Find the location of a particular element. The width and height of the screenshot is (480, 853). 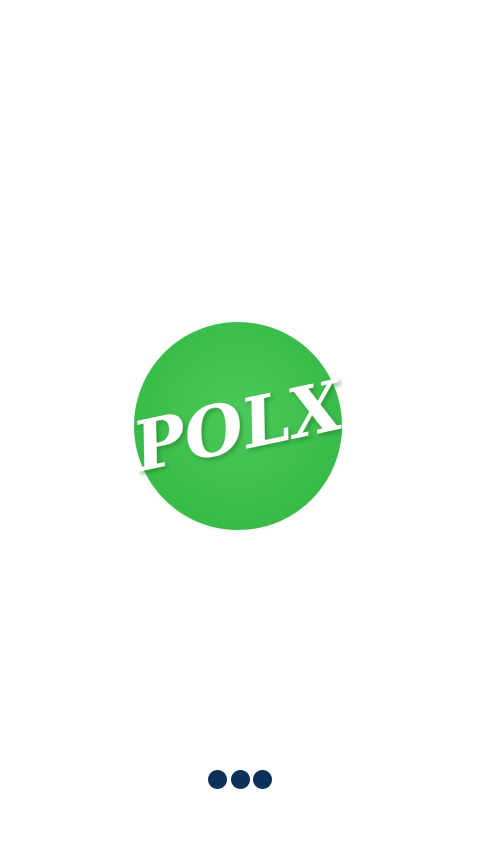

loading-indicator is located at coordinates (240, 779).